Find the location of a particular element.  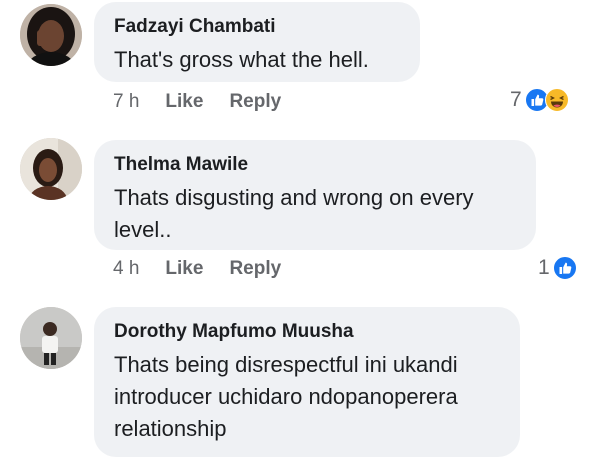

comment-text-line: introducer uchidaro ndopanoperera is located at coordinates (286, 396).